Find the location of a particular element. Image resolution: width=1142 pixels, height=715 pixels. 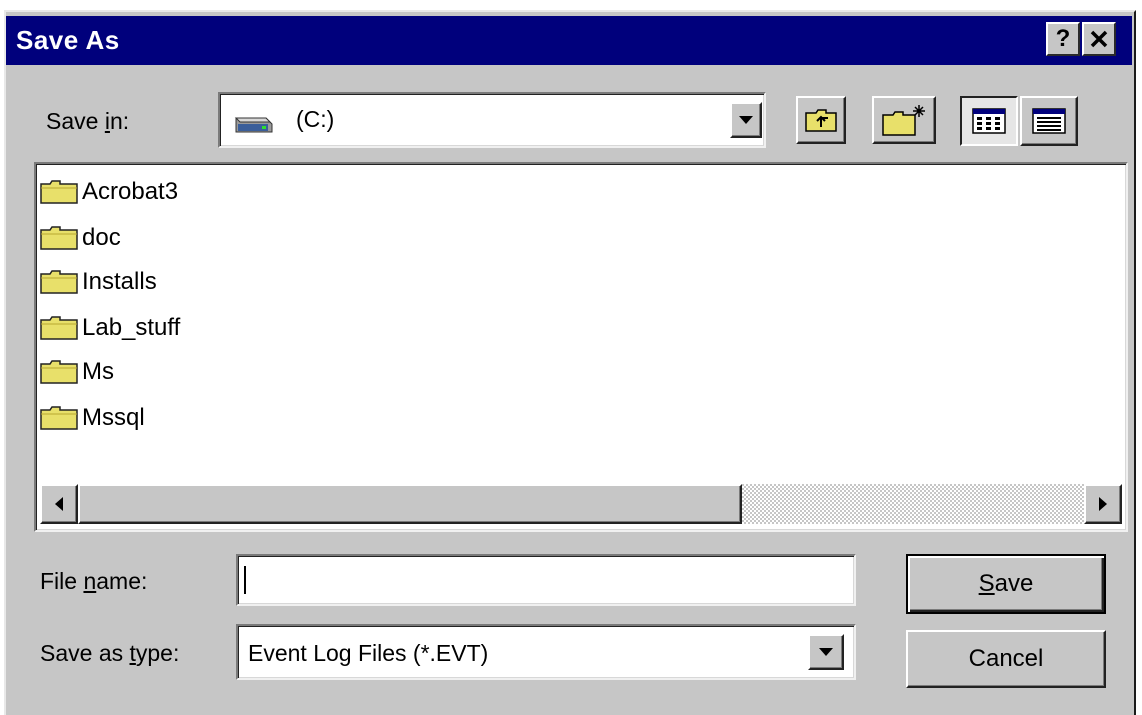

file-name-text: doc is located at coordinates (101, 237).